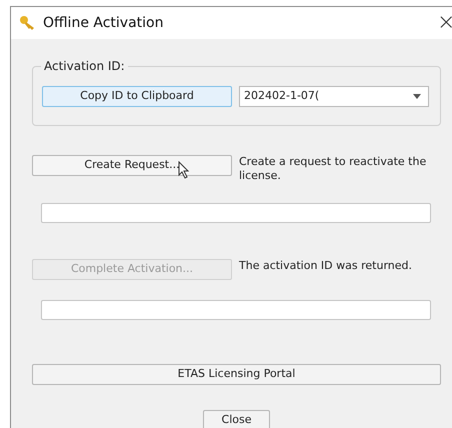 The width and height of the screenshot is (452, 428). I want to click on key-icon, so click(28, 23).